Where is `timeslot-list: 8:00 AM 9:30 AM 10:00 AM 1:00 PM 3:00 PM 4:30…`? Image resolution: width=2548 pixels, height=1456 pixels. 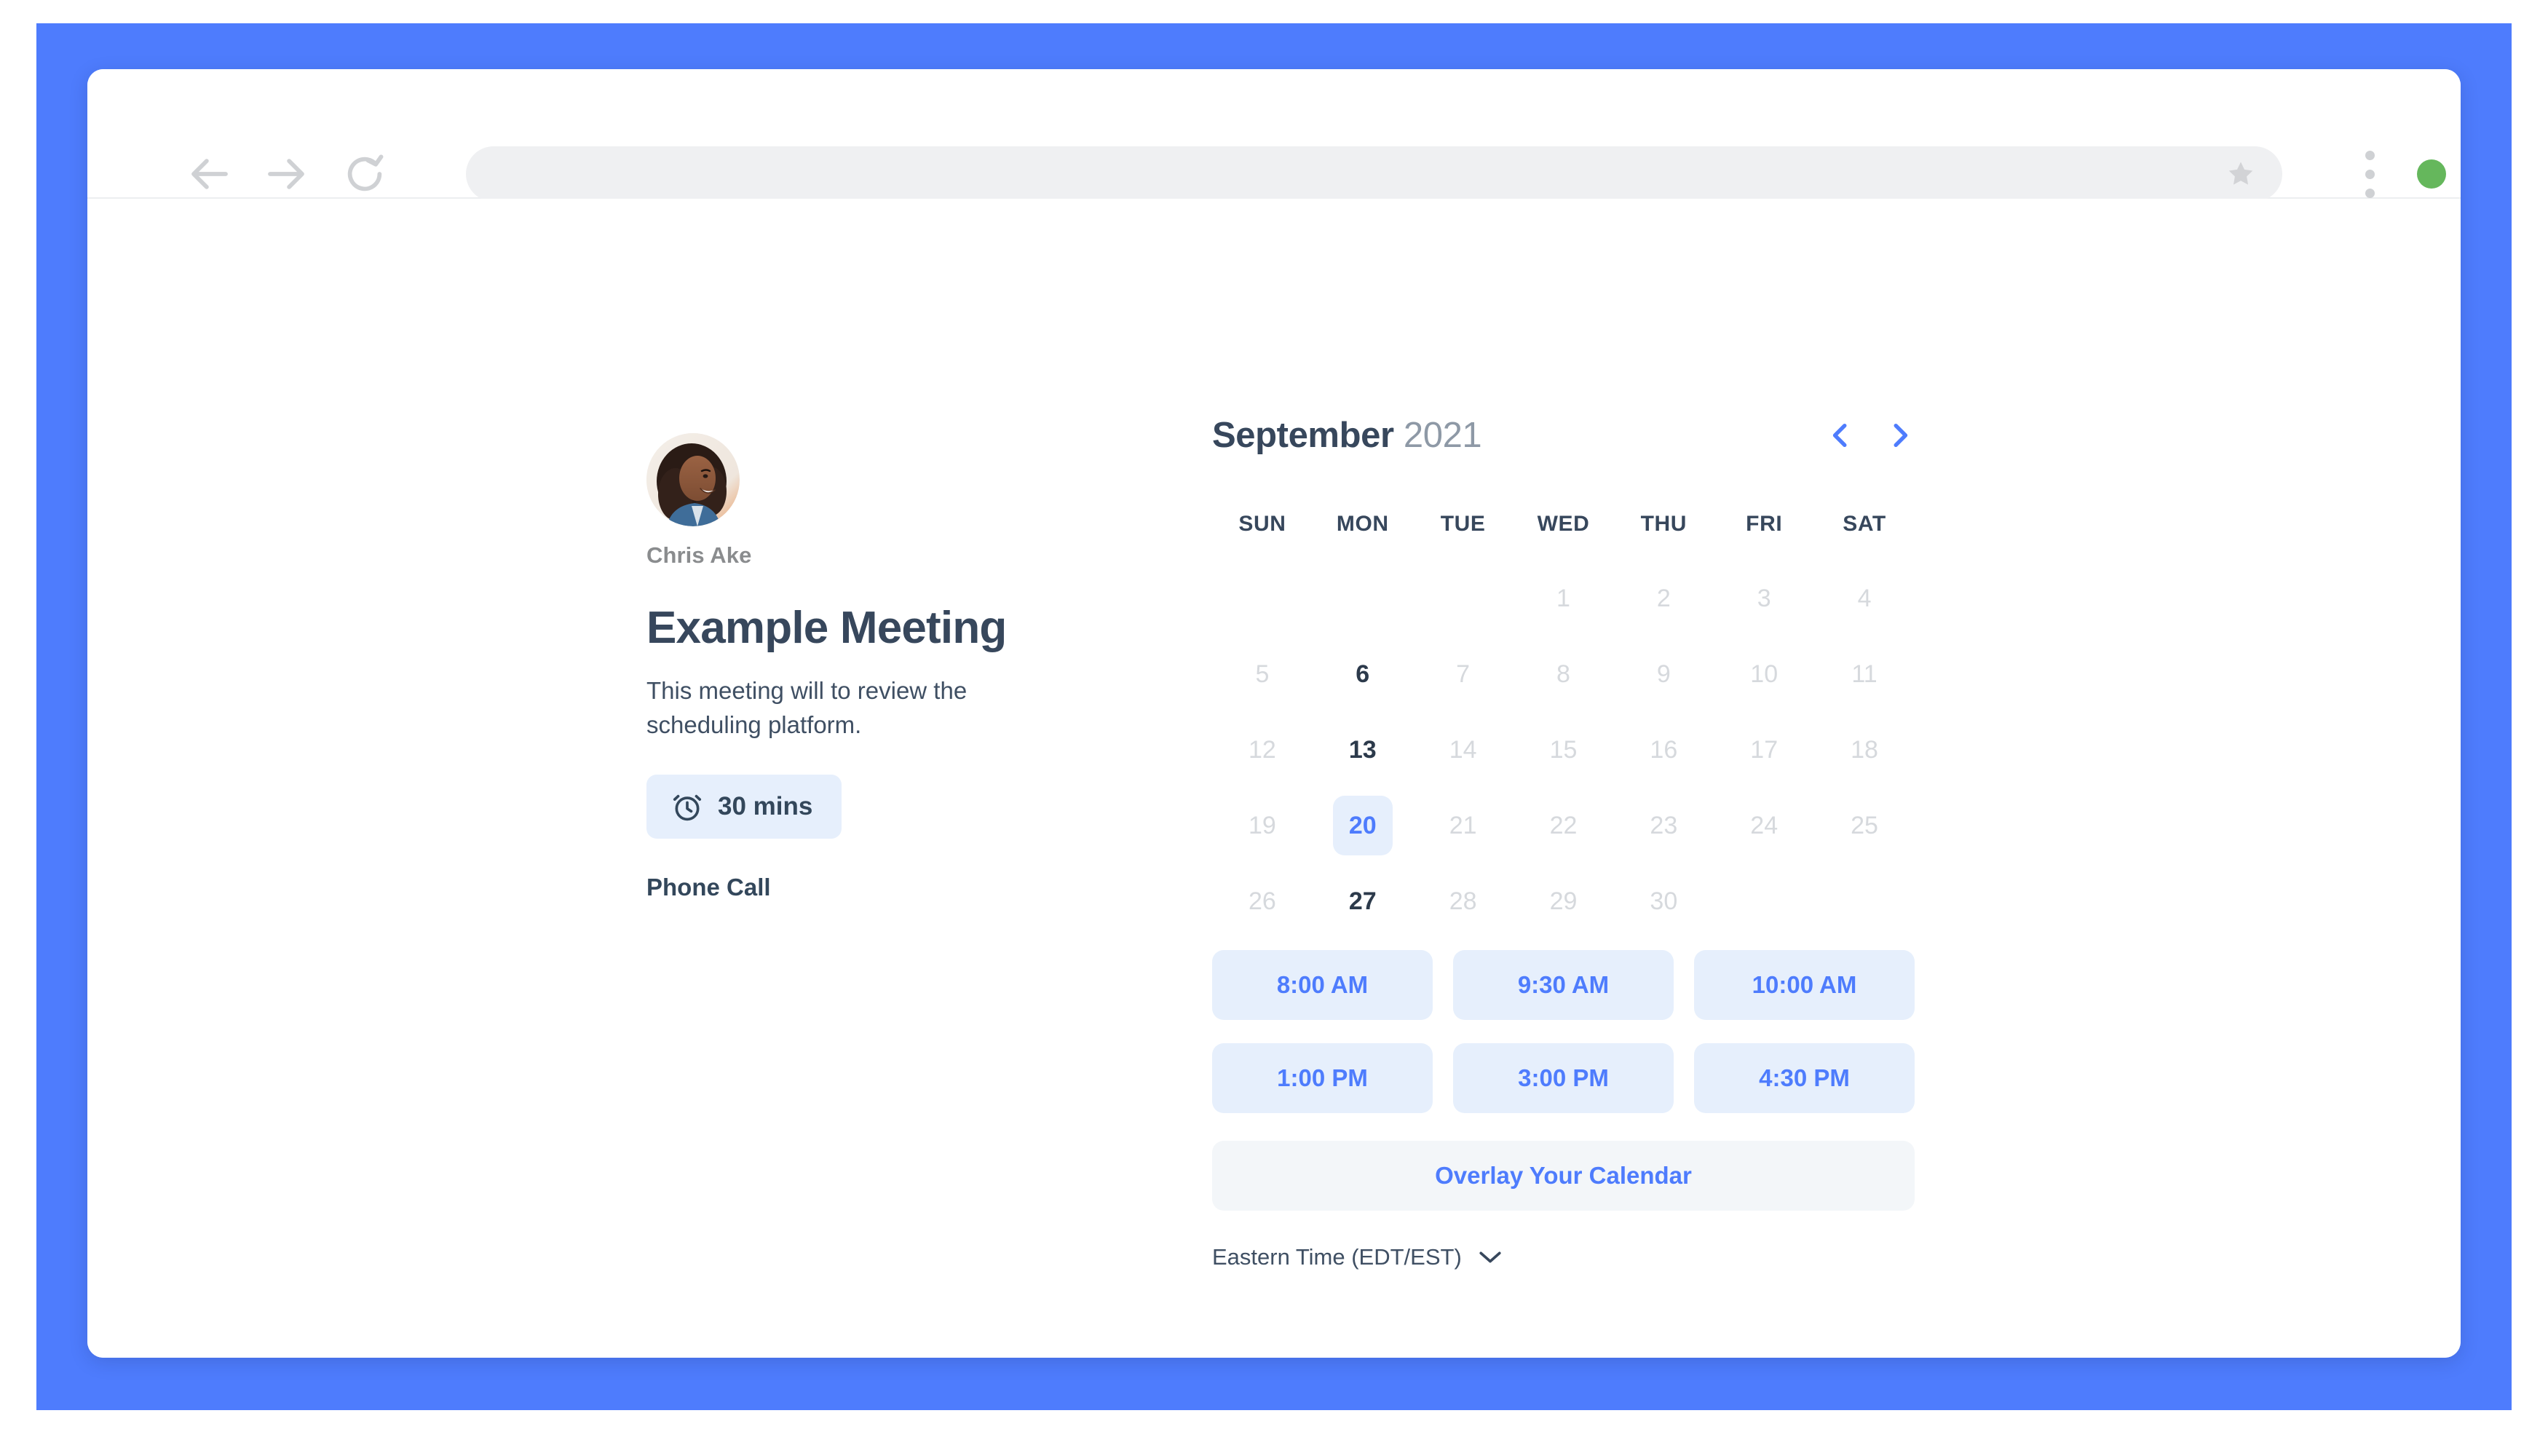 timeslot-list: 8:00 AM 9:30 AM 10:00 AM 1:00 PM 3:00 PM 4:30… is located at coordinates (1563, 1031).